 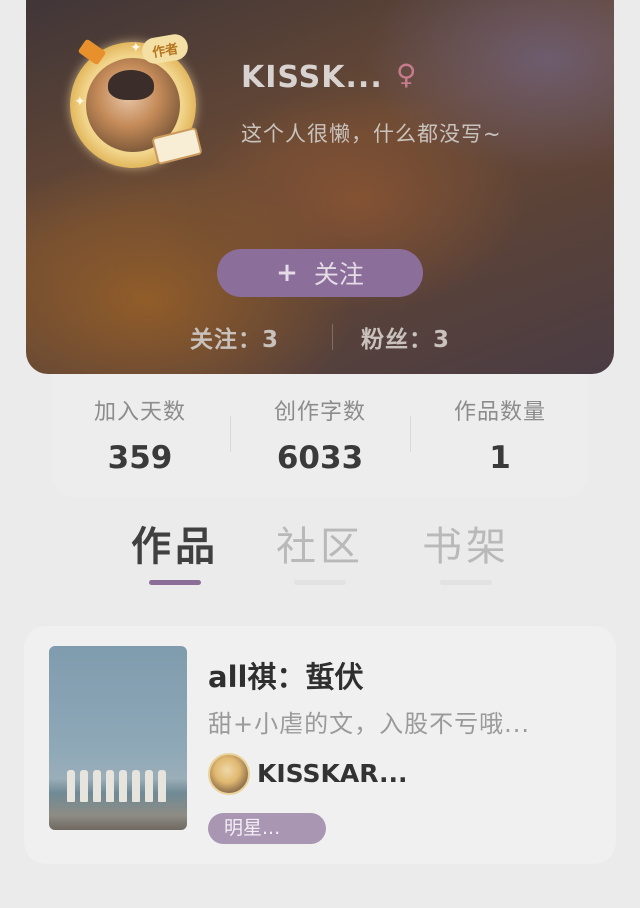 I want to click on author-avatar: ✦ ✦ 作者, so click(x=140, y=102).